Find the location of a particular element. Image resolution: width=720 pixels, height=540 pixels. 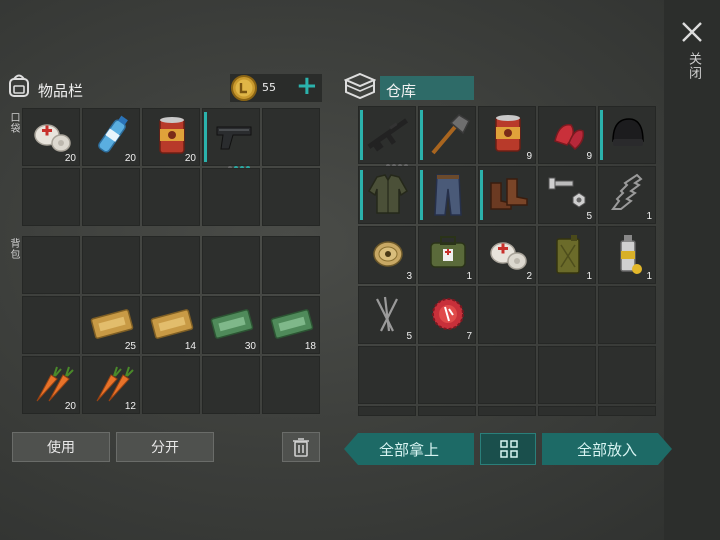

item-count: 25 is located at coordinates (130, 346).